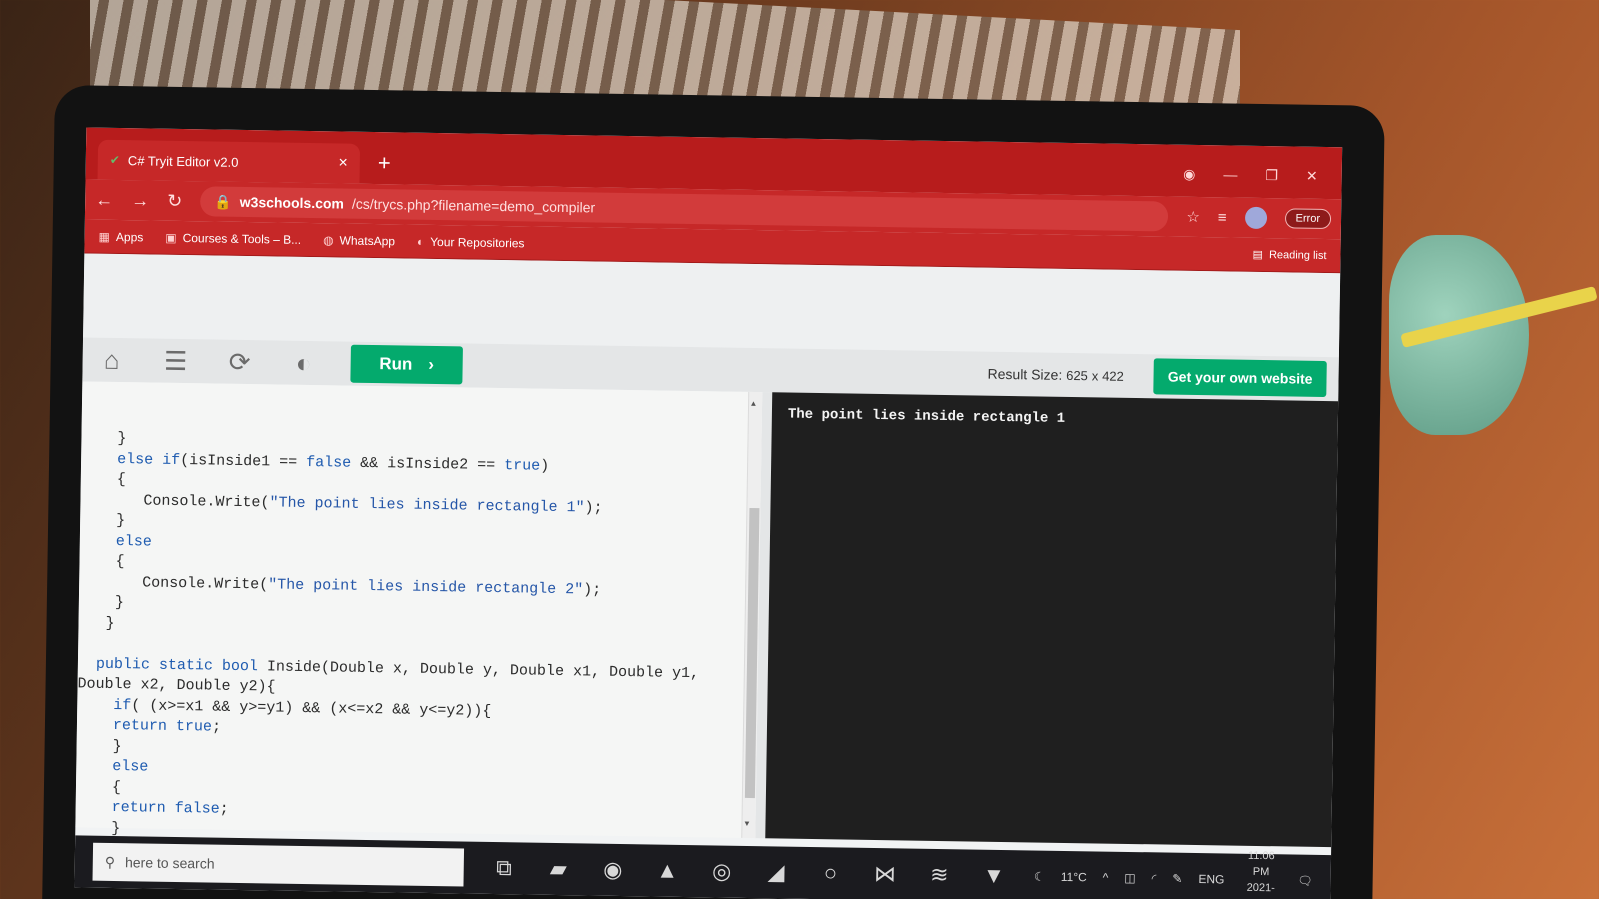 The image size is (1599, 899). Describe the element at coordinates (558, 869) in the screenshot. I see `file-explorer-icon: ▰` at that location.